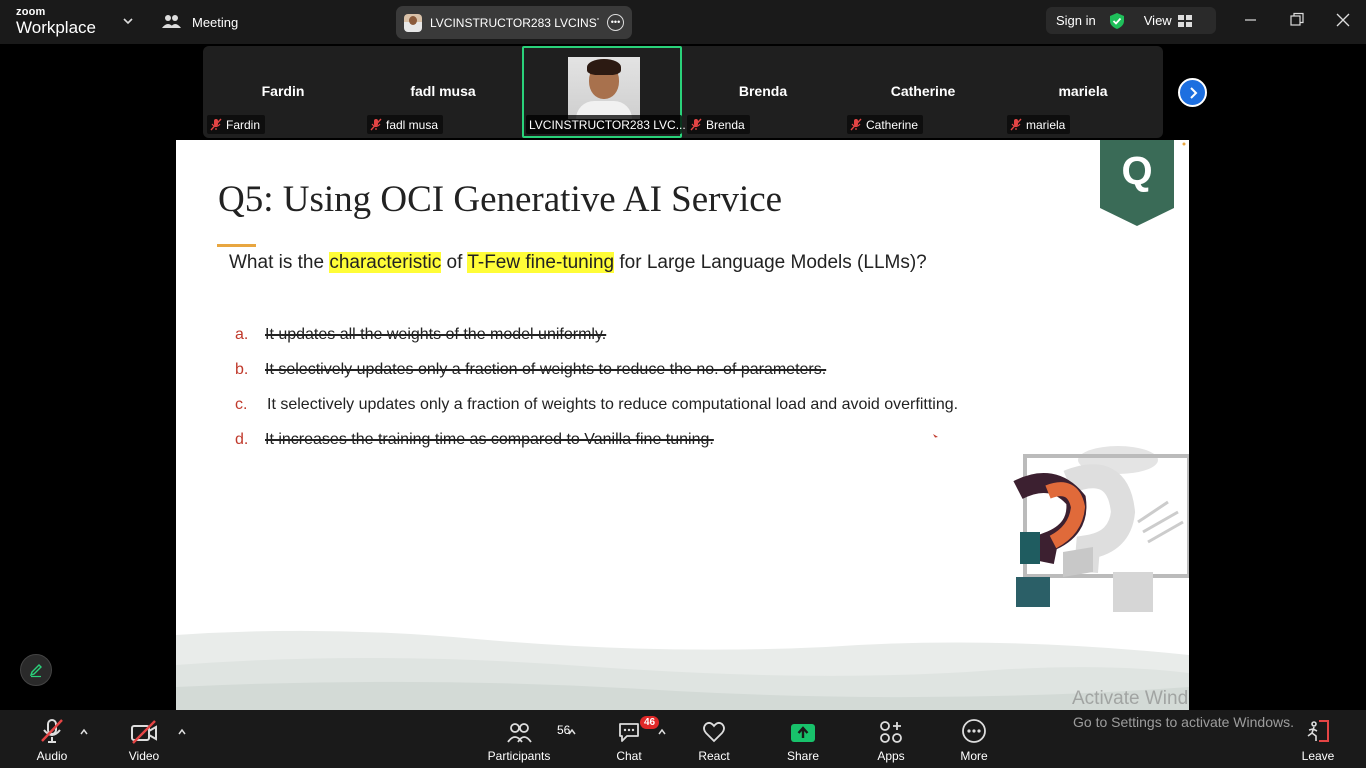 The width and height of the screenshot is (1366, 768). I want to click on leave-door-icon, so click(1318, 731).